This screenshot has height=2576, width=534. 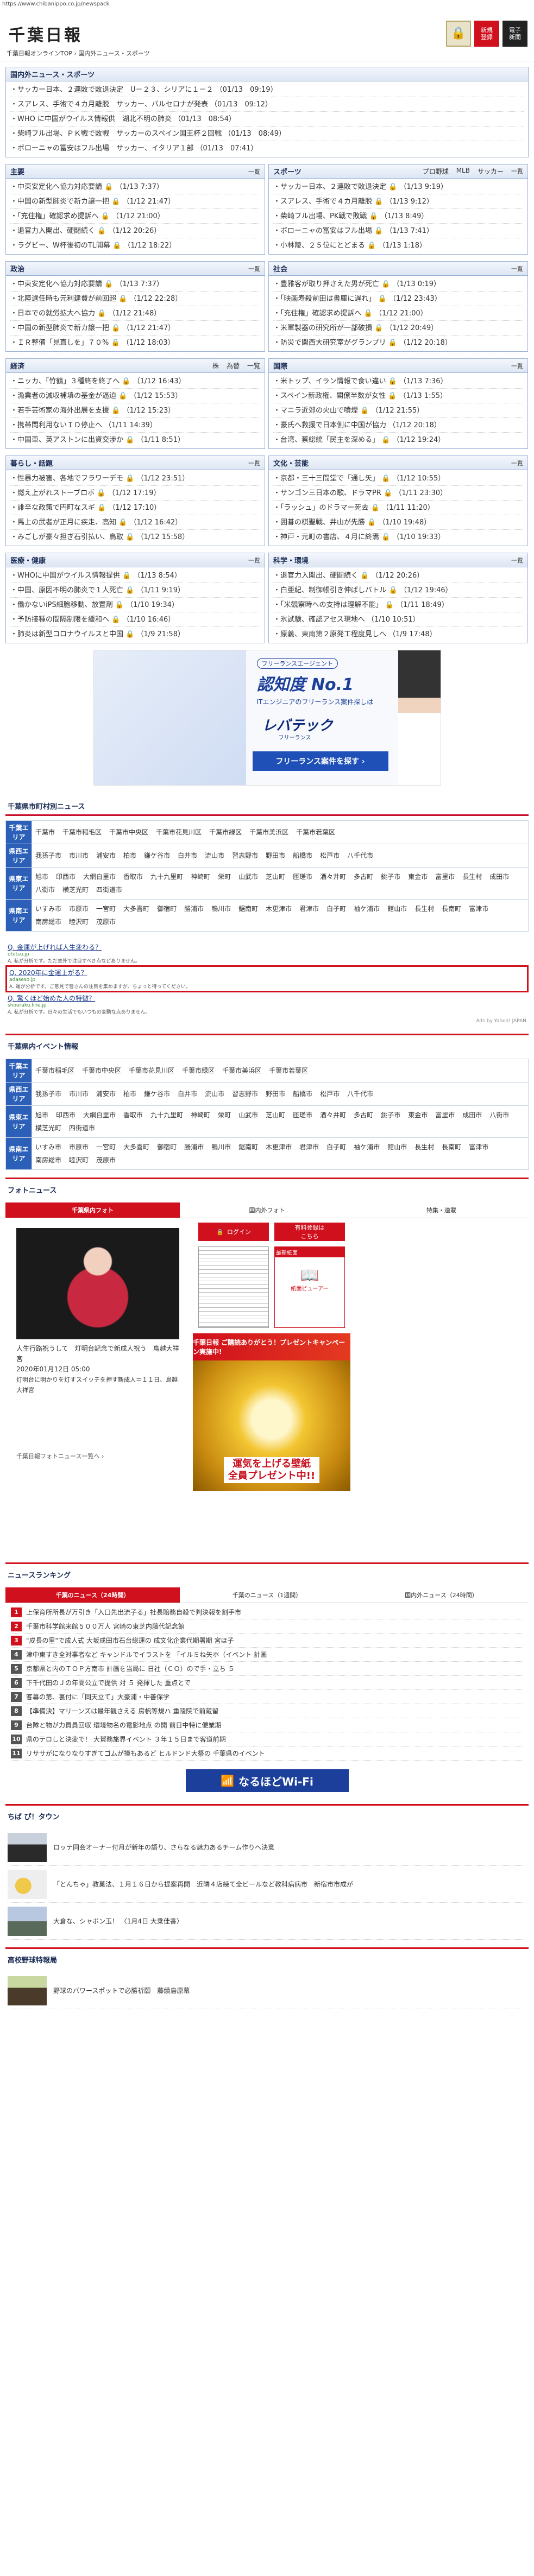 What do you see at coordinates (398, 522) in the screenshot?
I see `news-item: ・囲碁の棋聖戦、井山が先勝 🔒 （1/10 19:48）` at bounding box center [398, 522].